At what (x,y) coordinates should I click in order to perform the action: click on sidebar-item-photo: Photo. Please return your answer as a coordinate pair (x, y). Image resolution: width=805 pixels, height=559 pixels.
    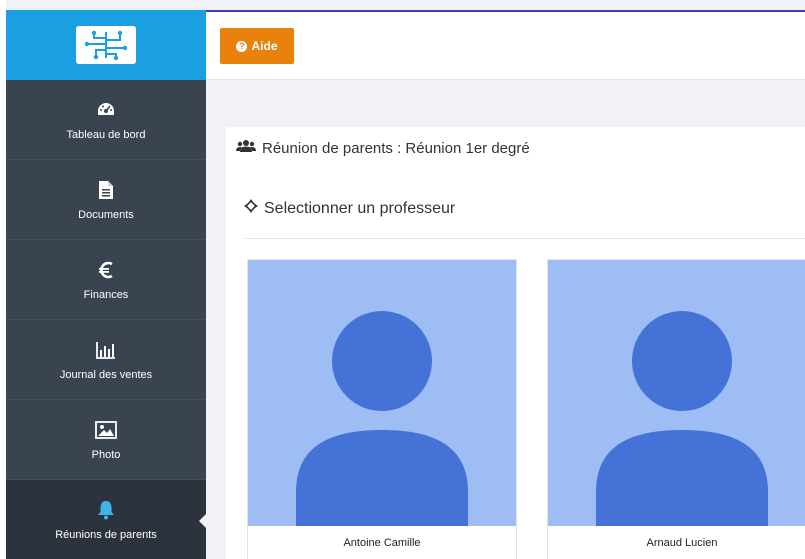
    Looking at the image, I should click on (106, 440).